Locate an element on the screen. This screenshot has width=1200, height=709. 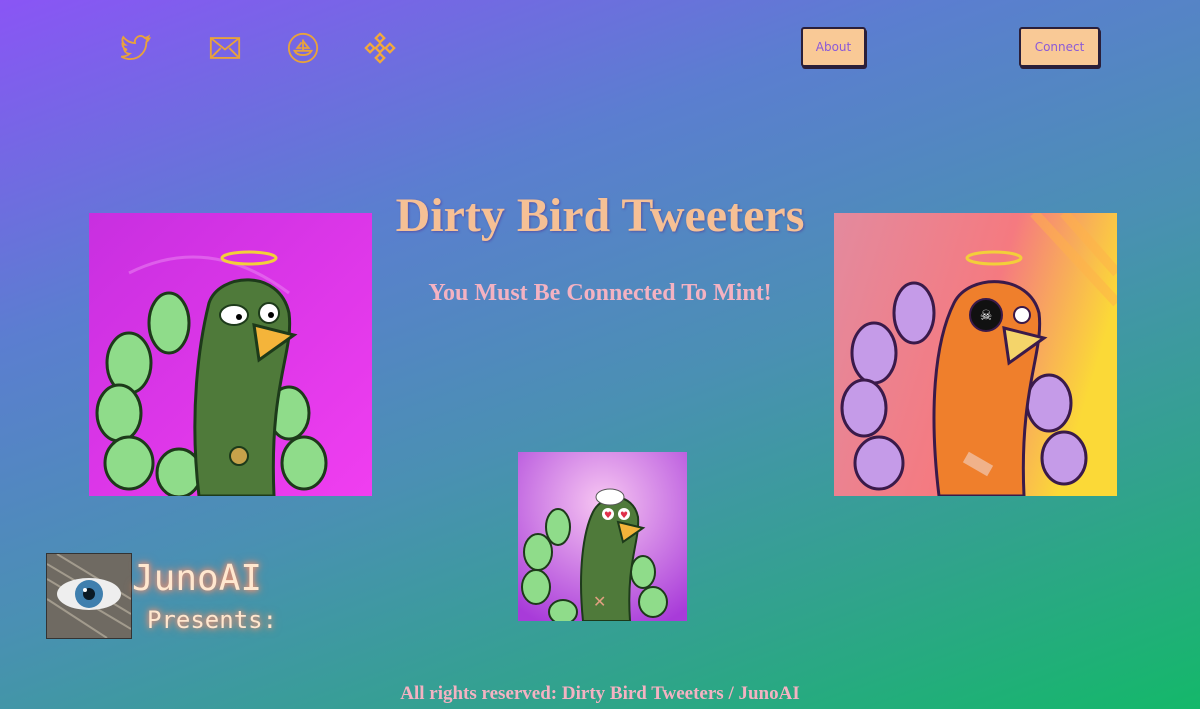
junoai-logo is located at coordinates (89, 596).